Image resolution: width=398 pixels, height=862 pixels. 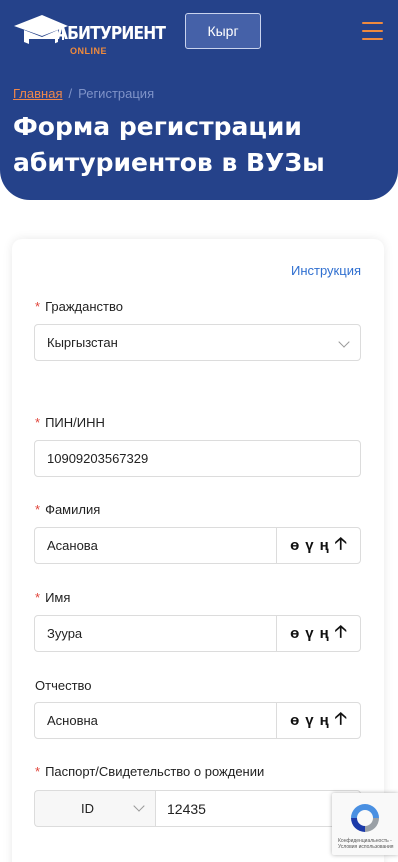 What do you see at coordinates (197, 633) in the screenshot?
I see `first-name-field: Зуура ө ү ң 🡡` at bounding box center [197, 633].